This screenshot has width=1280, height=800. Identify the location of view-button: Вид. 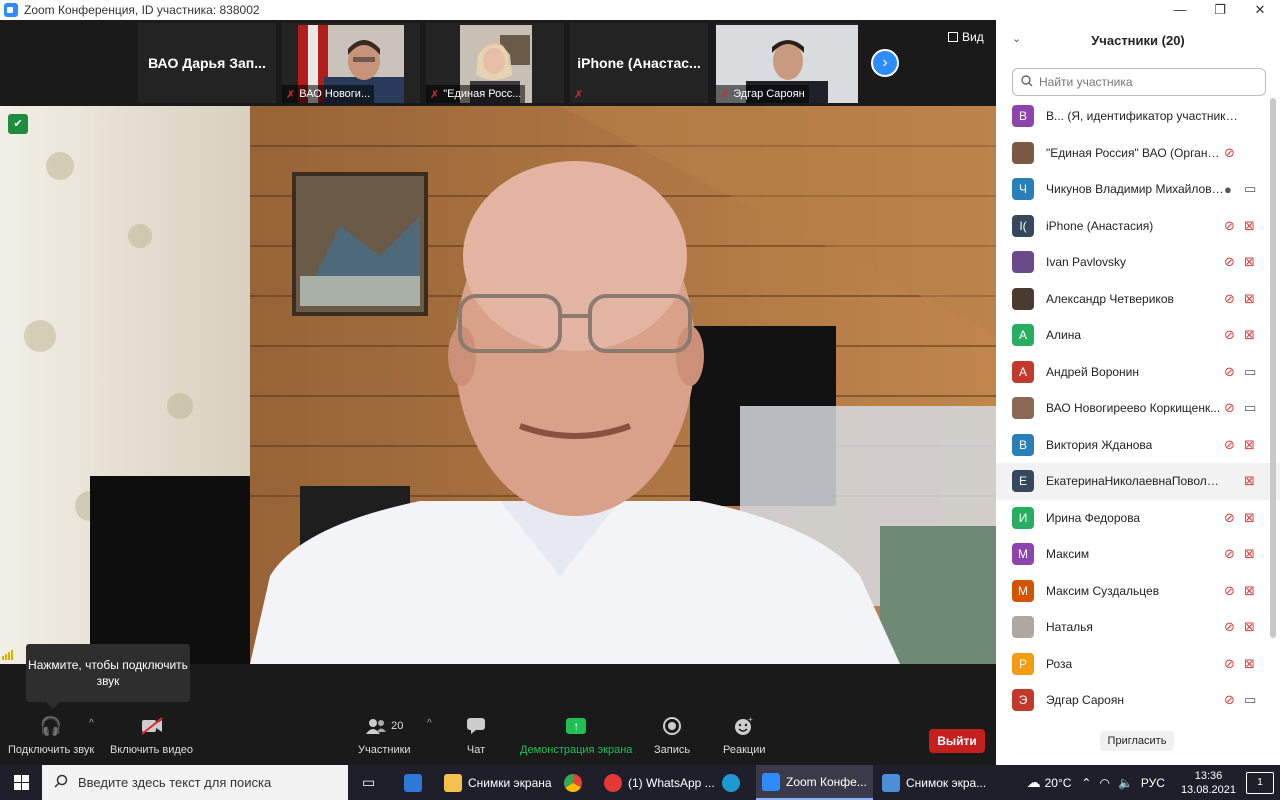
(966, 37).